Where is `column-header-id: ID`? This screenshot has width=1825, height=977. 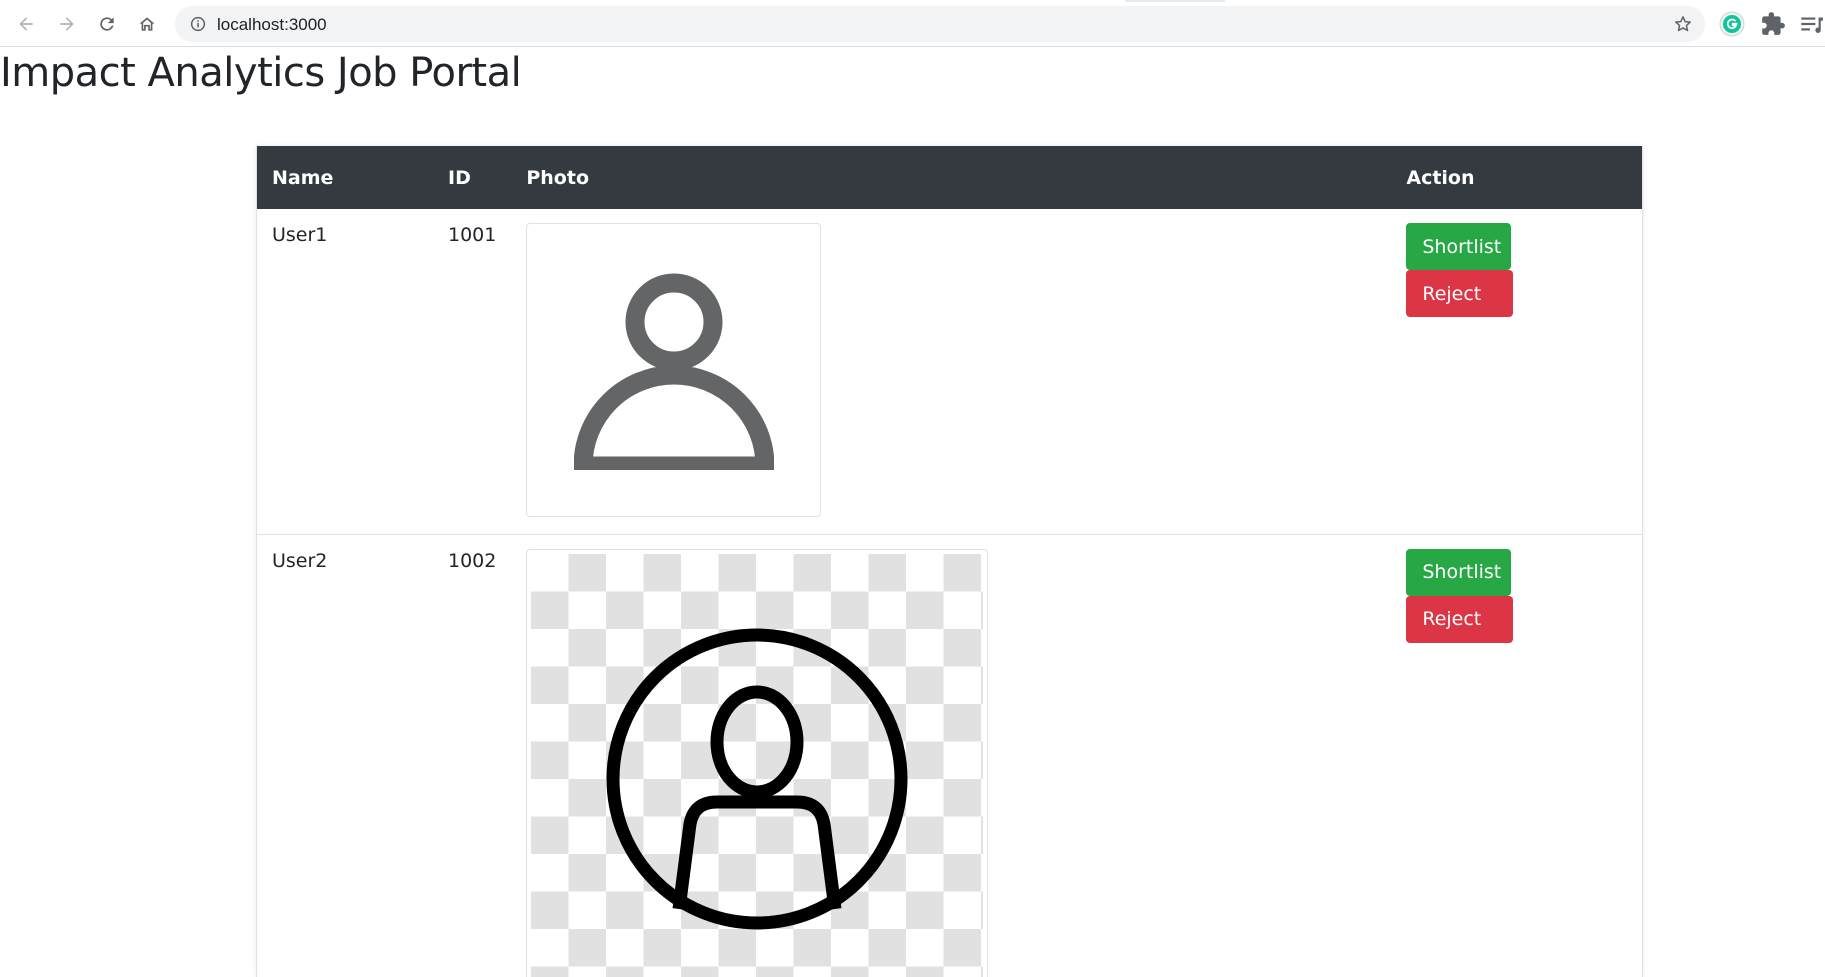
column-header-id: ID is located at coordinates (459, 177).